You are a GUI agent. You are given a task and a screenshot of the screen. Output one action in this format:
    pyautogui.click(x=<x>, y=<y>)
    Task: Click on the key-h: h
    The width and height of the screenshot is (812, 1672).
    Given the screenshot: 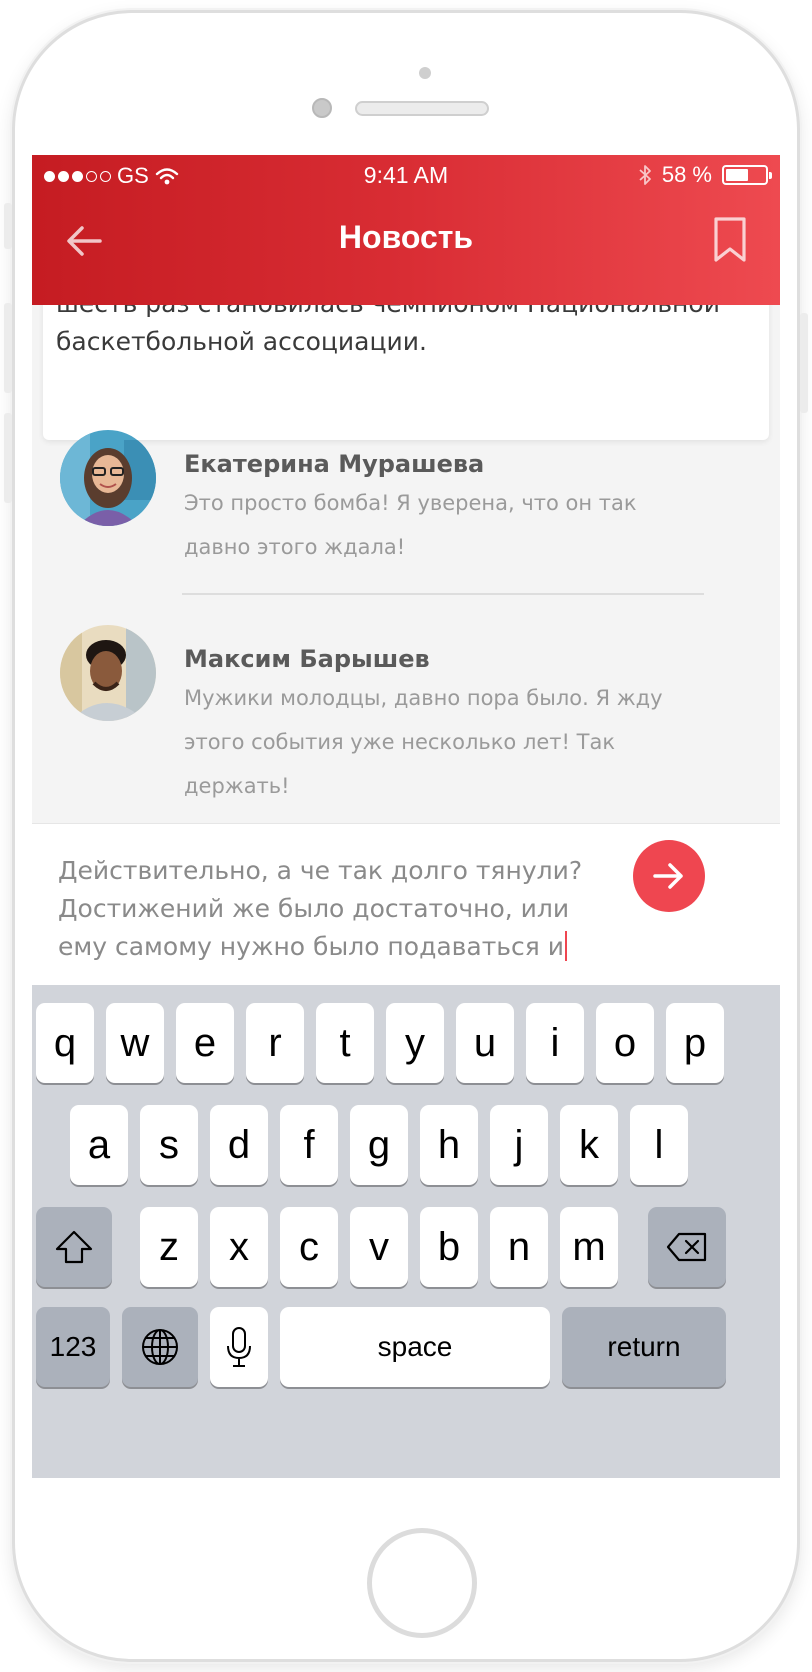 What is the action you would take?
    pyautogui.click(x=449, y=1145)
    